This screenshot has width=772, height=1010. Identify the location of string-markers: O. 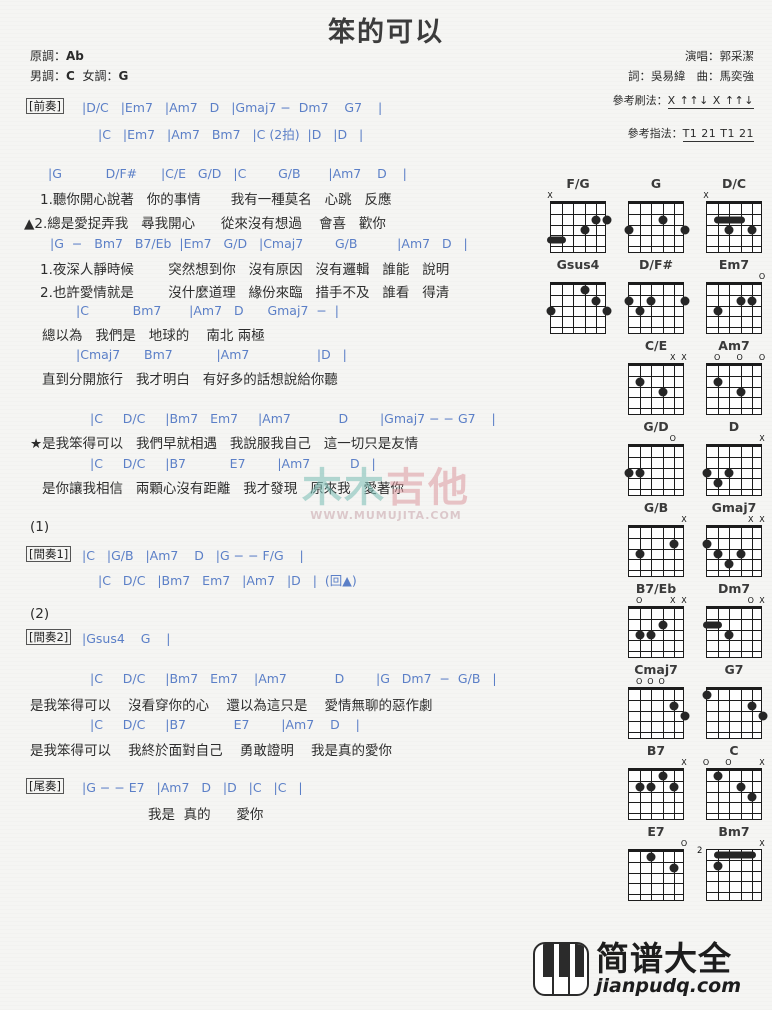
(735, 277).